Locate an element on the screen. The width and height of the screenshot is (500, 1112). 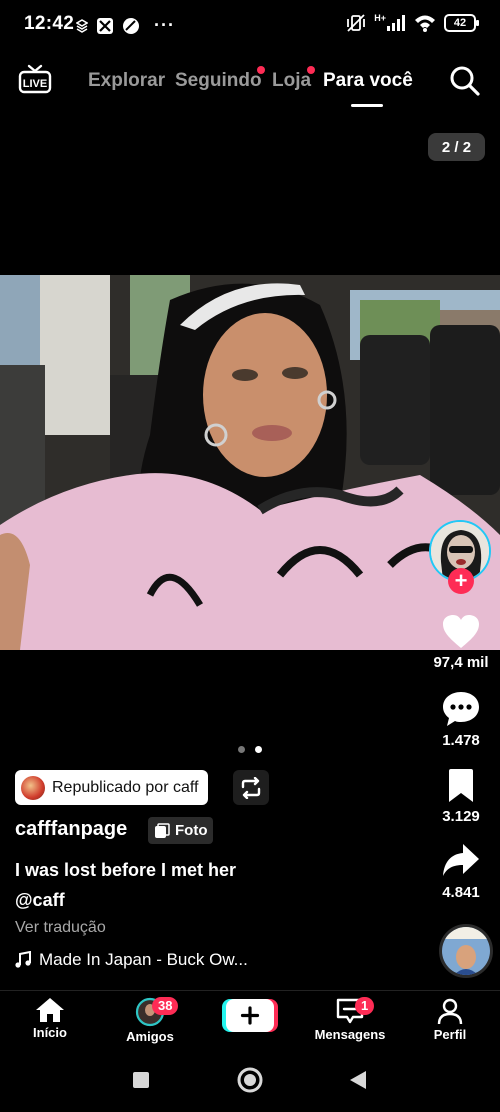
photo-type-badge: Foto is located at coordinates (181, 830).